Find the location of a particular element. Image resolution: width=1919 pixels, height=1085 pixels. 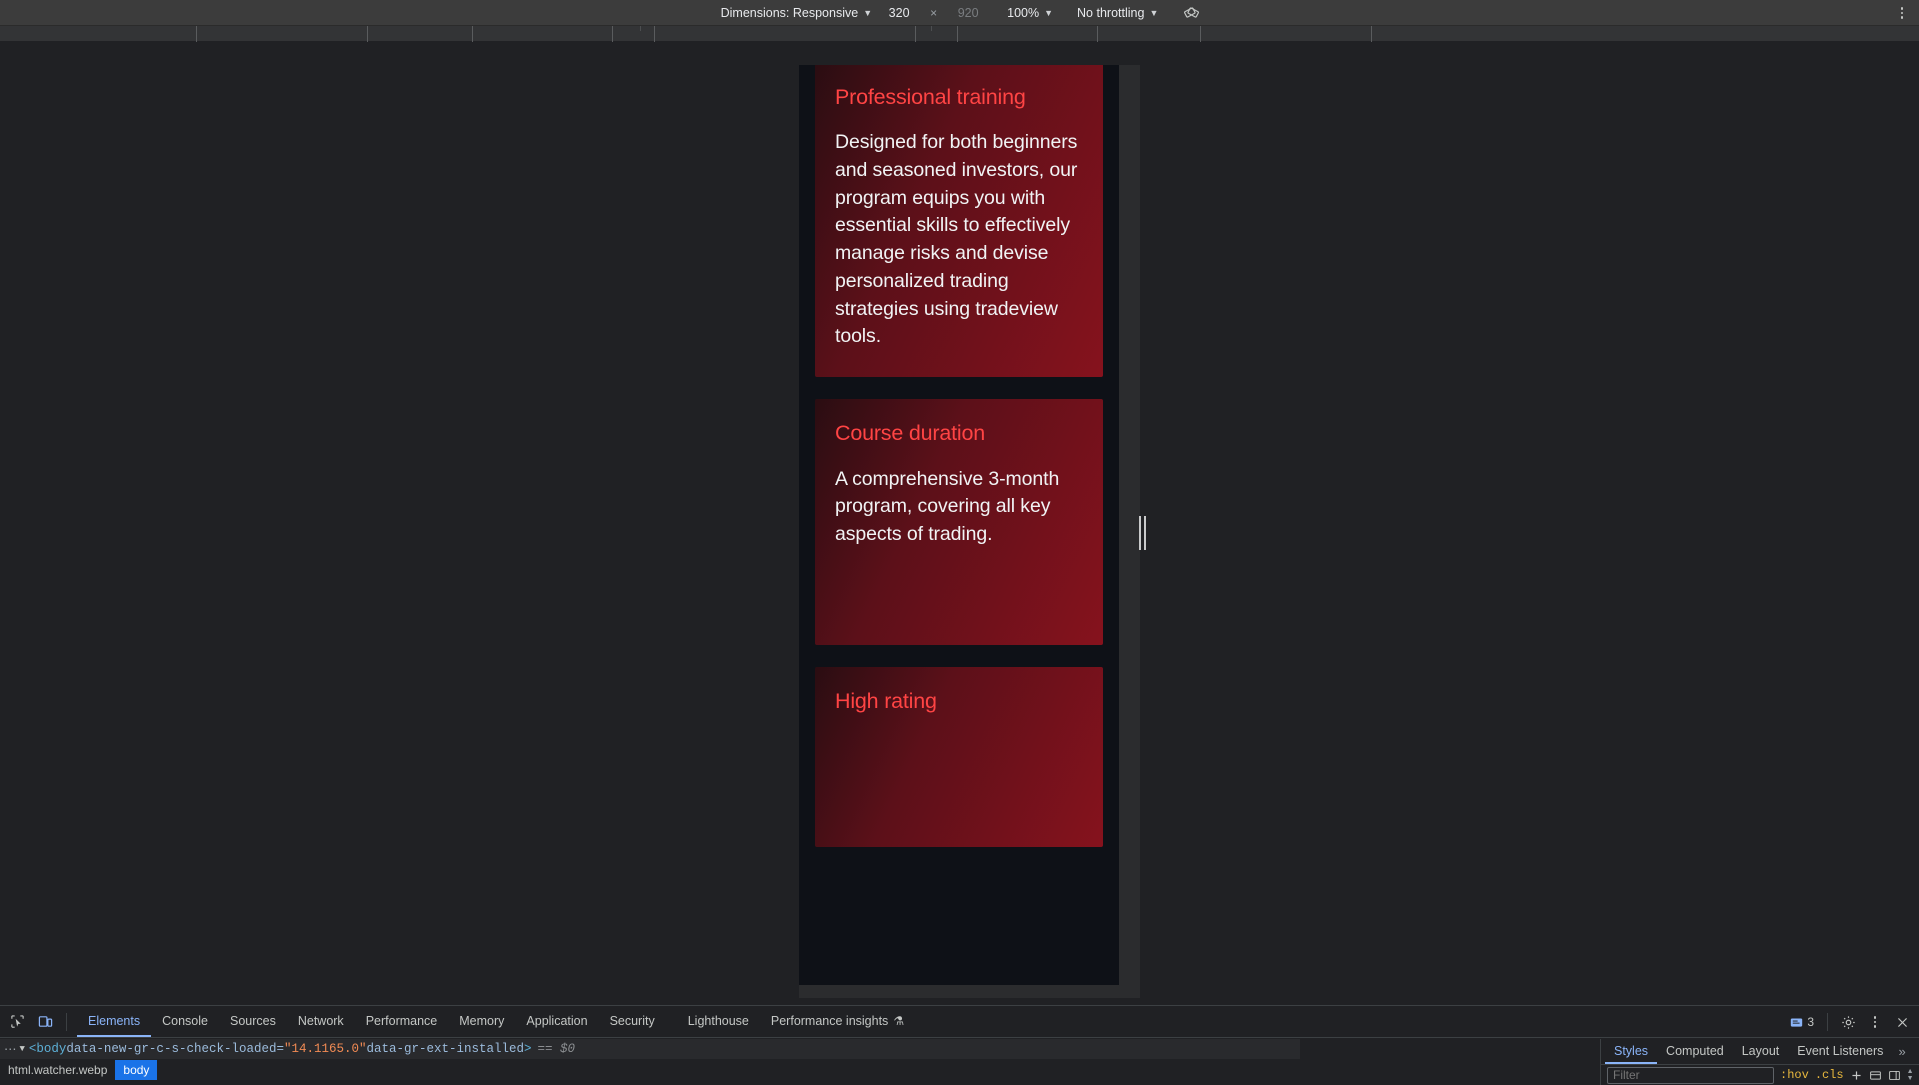

tab-sources: Sources is located at coordinates (253, 1021).